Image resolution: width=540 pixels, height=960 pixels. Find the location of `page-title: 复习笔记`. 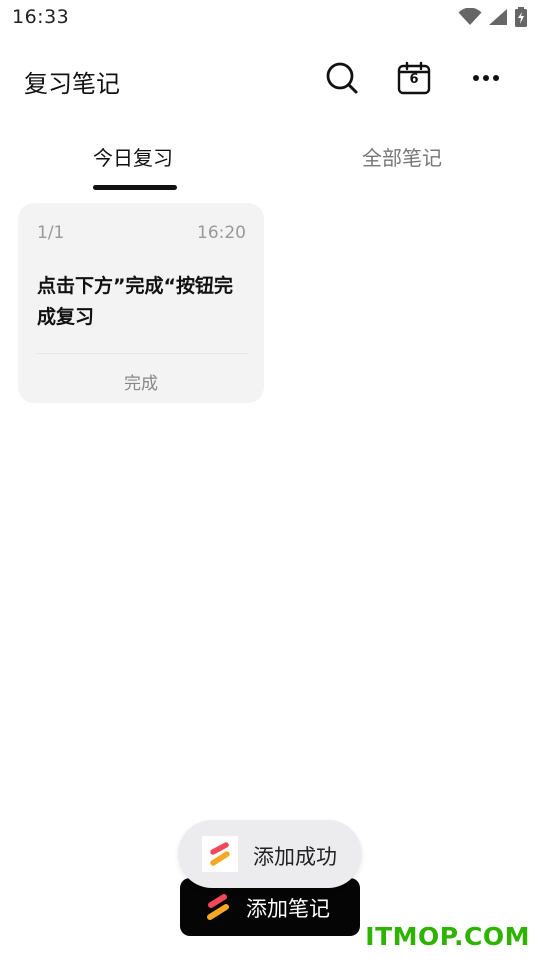

page-title: 复习笔记 is located at coordinates (72, 84).